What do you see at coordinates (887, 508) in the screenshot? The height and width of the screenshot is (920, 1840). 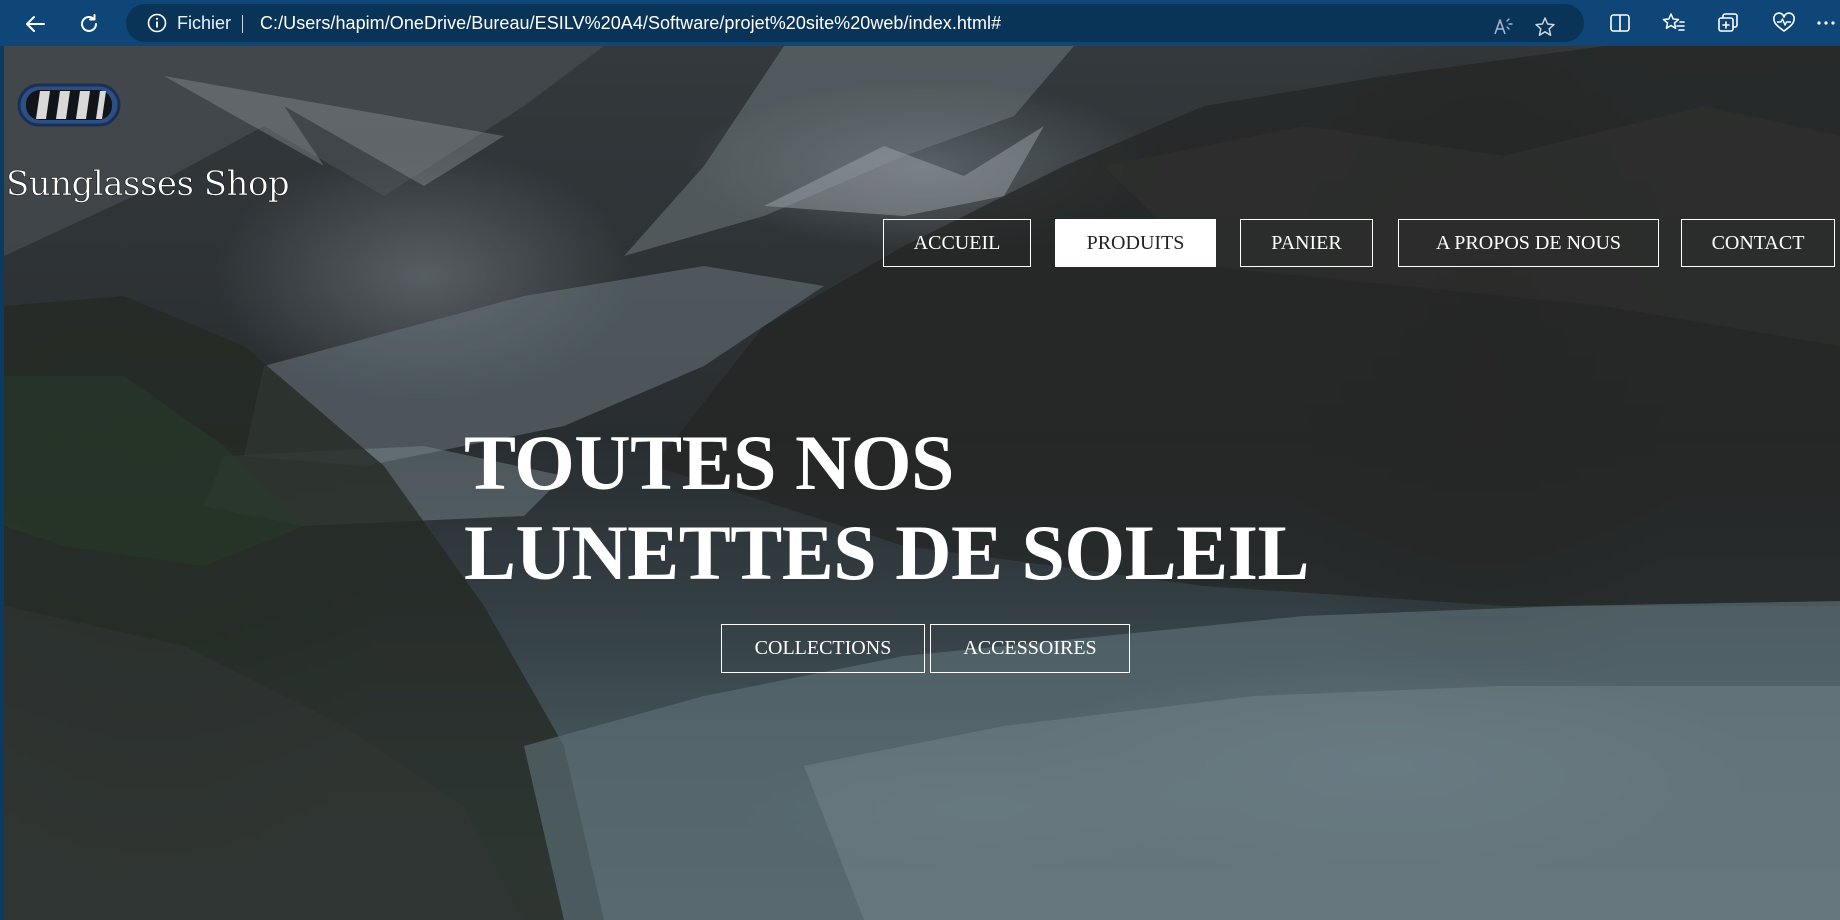 I see `hero-title: TOUTES NOS LUNETTES DE SOLEIL` at bounding box center [887, 508].